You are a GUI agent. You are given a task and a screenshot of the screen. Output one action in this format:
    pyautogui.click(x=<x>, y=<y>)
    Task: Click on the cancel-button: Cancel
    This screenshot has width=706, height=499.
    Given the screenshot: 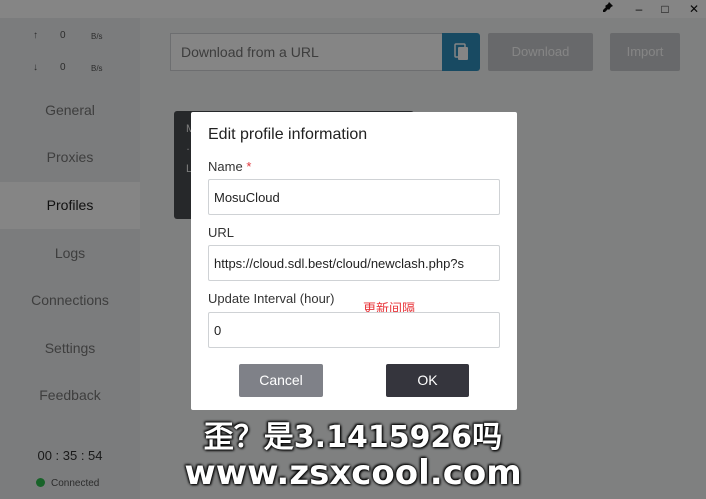 What is the action you would take?
    pyautogui.click(x=281, y=380)
    